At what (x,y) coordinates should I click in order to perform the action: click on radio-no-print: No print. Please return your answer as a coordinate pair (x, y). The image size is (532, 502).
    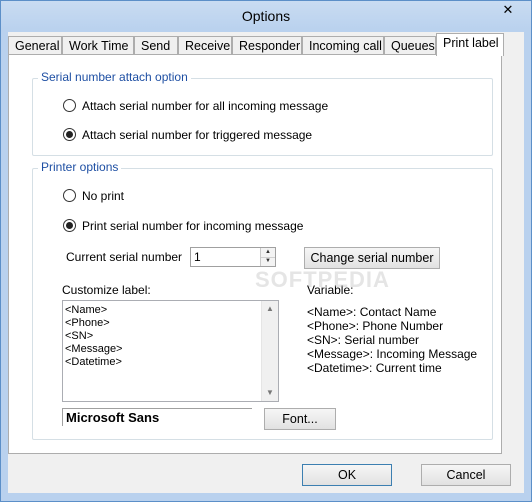
    Looking at the image, I should click on (93, 196).